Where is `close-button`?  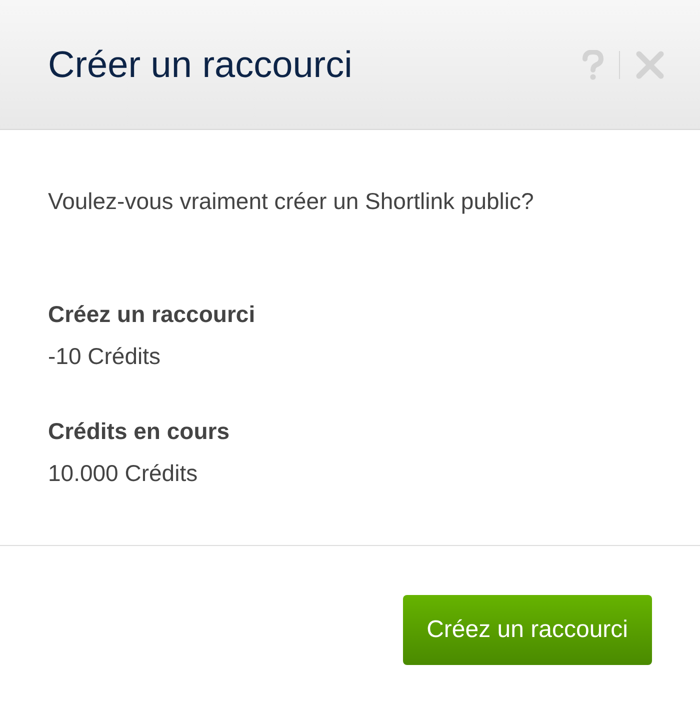
close-button is located at coordinates (650, 64).